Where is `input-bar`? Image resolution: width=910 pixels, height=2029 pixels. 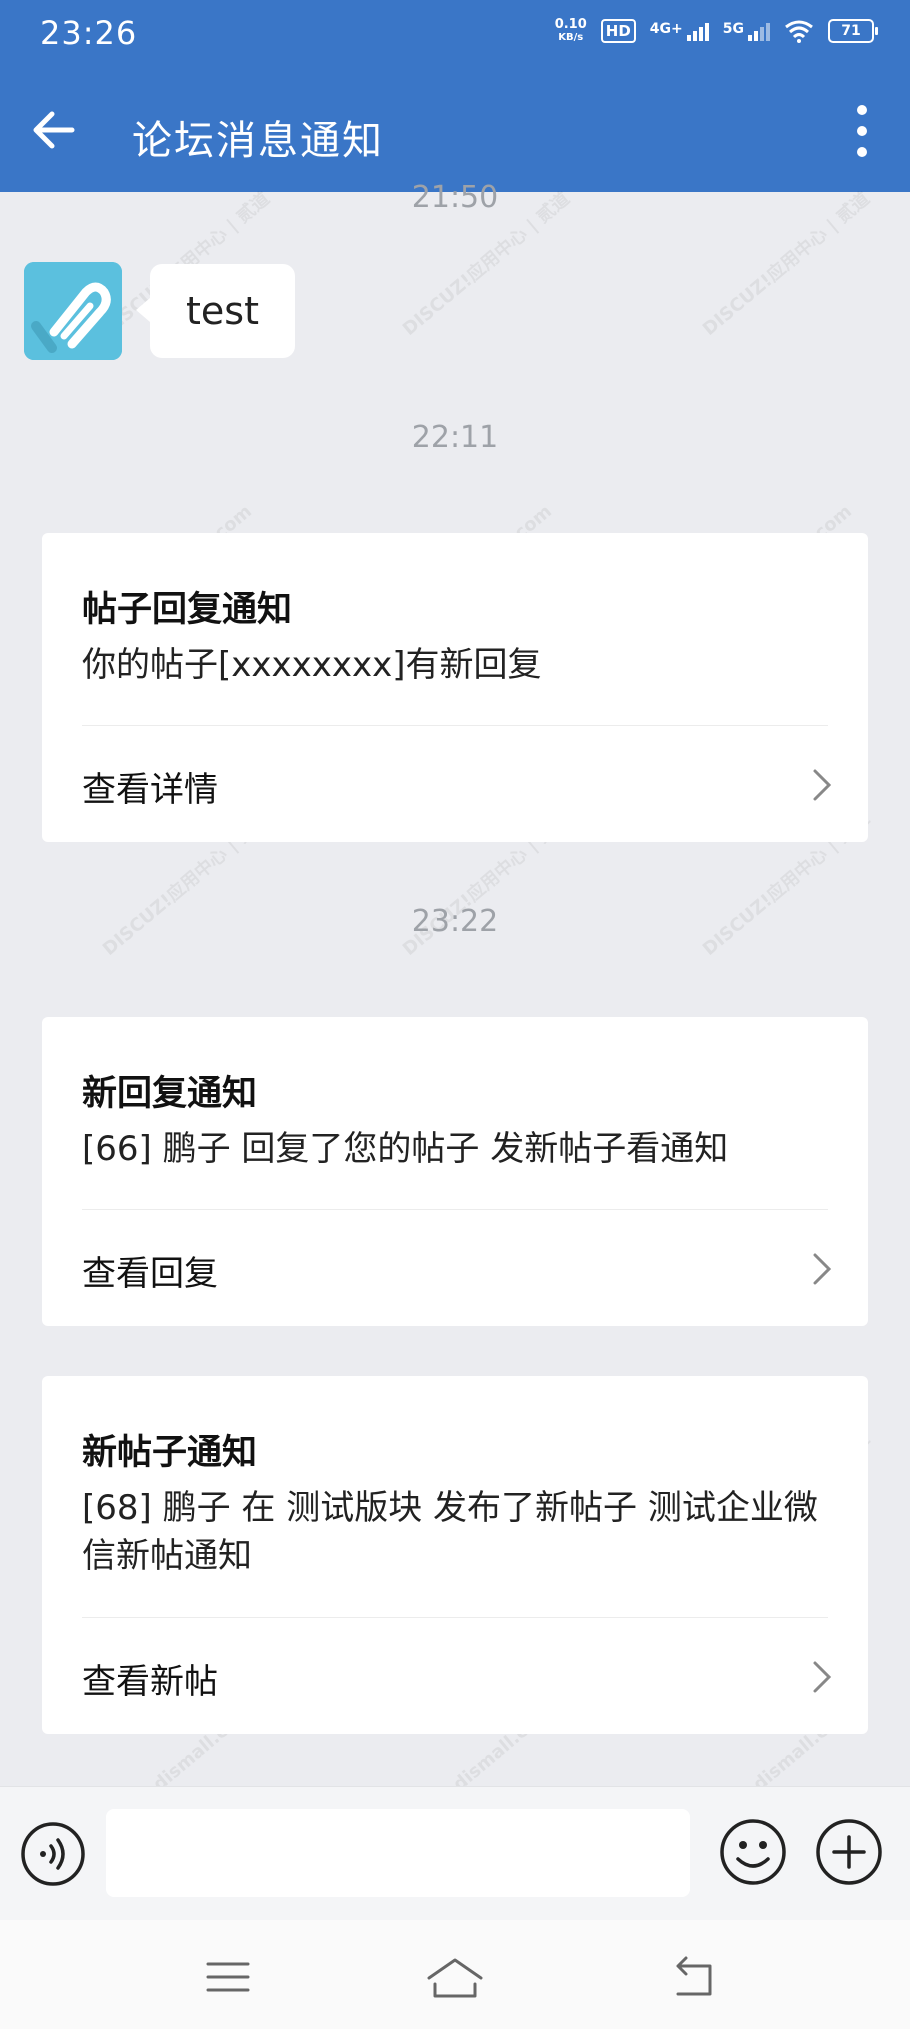 input-bar is located at coordinates (455, 1853).